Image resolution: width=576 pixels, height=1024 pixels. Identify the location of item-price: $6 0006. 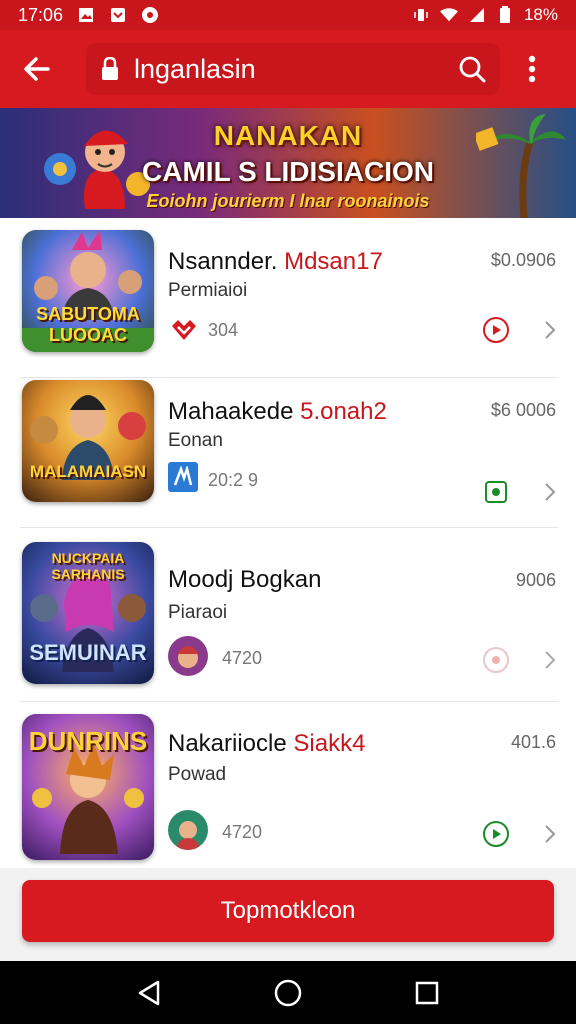
(523, 410).